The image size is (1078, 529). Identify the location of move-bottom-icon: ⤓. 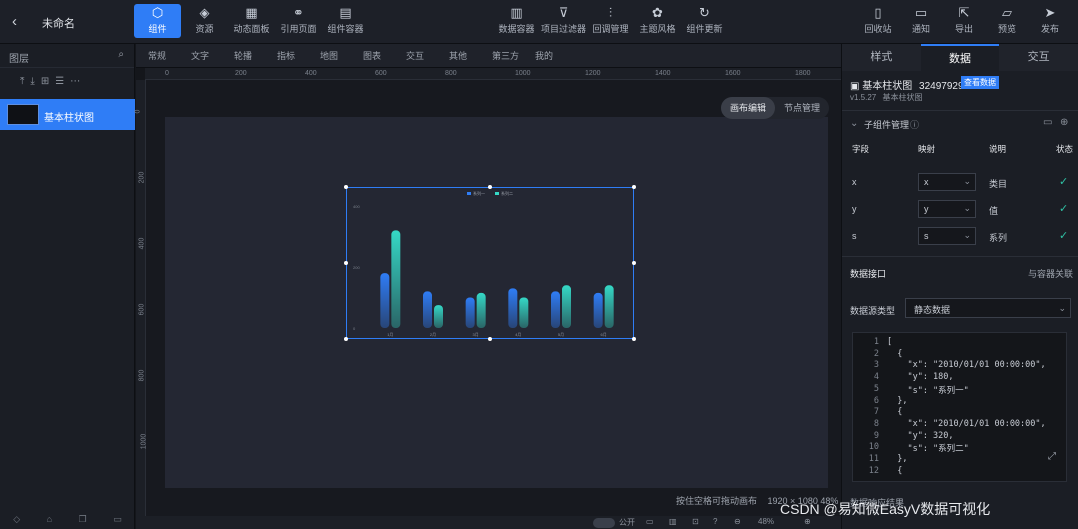
(32, 82).